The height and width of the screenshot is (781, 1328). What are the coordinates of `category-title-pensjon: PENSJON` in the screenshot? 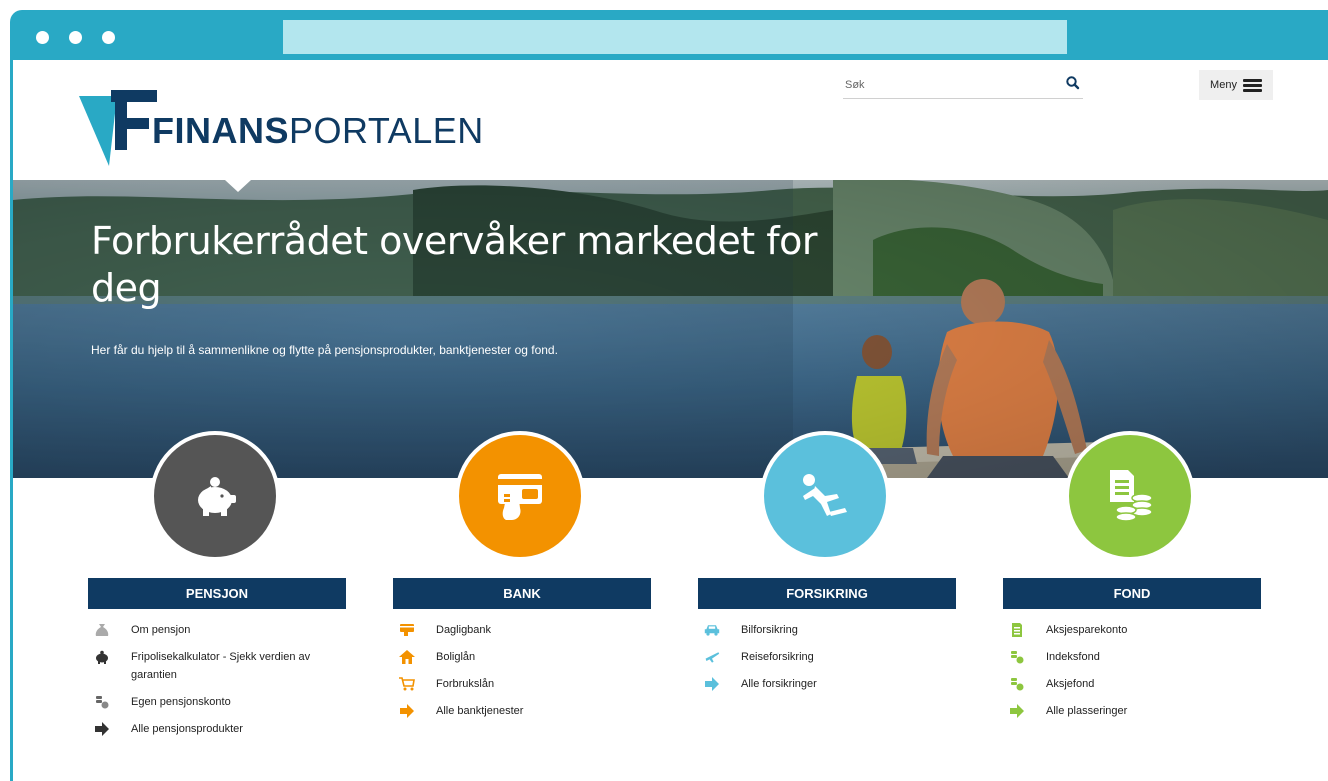 It's located at (217, 593).